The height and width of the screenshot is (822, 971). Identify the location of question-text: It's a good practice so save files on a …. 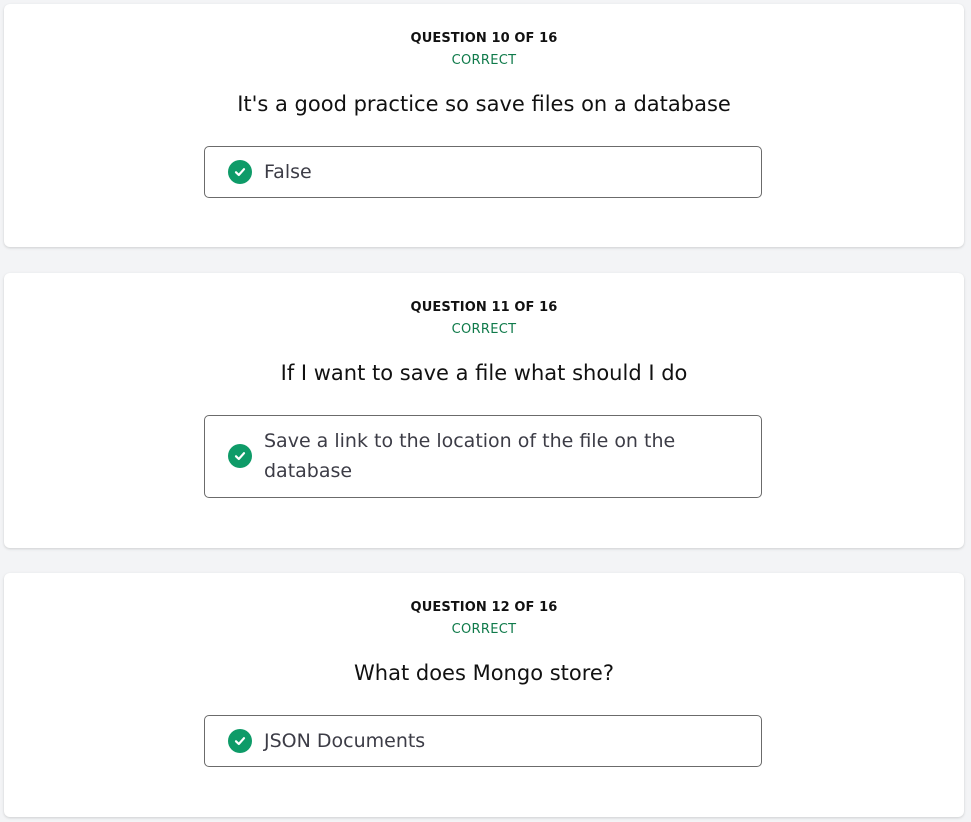
(484, 104).